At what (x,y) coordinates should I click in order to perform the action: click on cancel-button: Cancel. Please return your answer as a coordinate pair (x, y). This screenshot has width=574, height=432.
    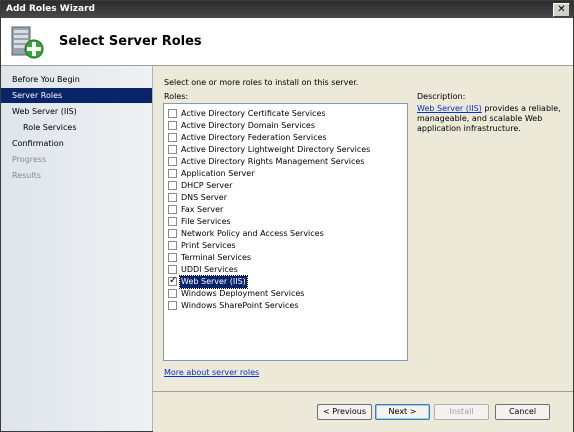
    Looking at the image, I should click on (522, 412).